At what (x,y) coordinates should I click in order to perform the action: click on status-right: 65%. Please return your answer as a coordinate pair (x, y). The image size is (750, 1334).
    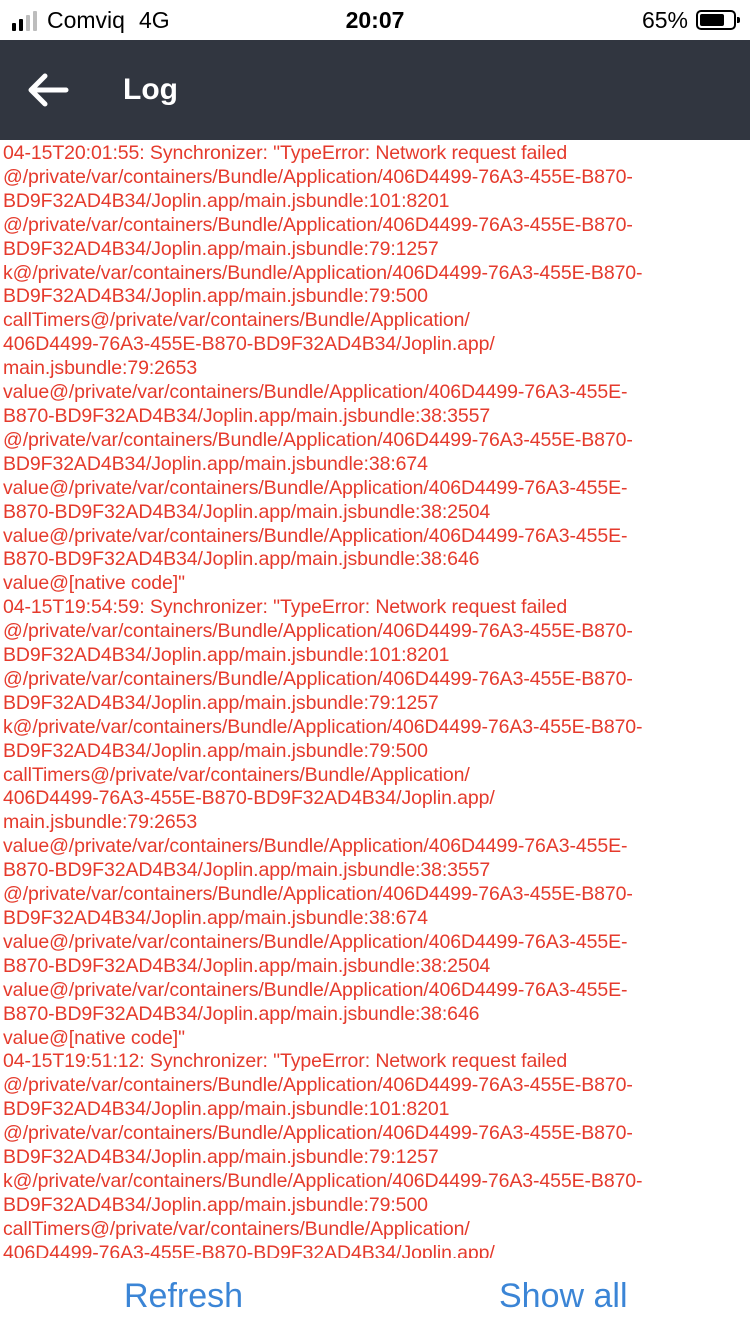
    Looking at the image, I should click on (690, 19).